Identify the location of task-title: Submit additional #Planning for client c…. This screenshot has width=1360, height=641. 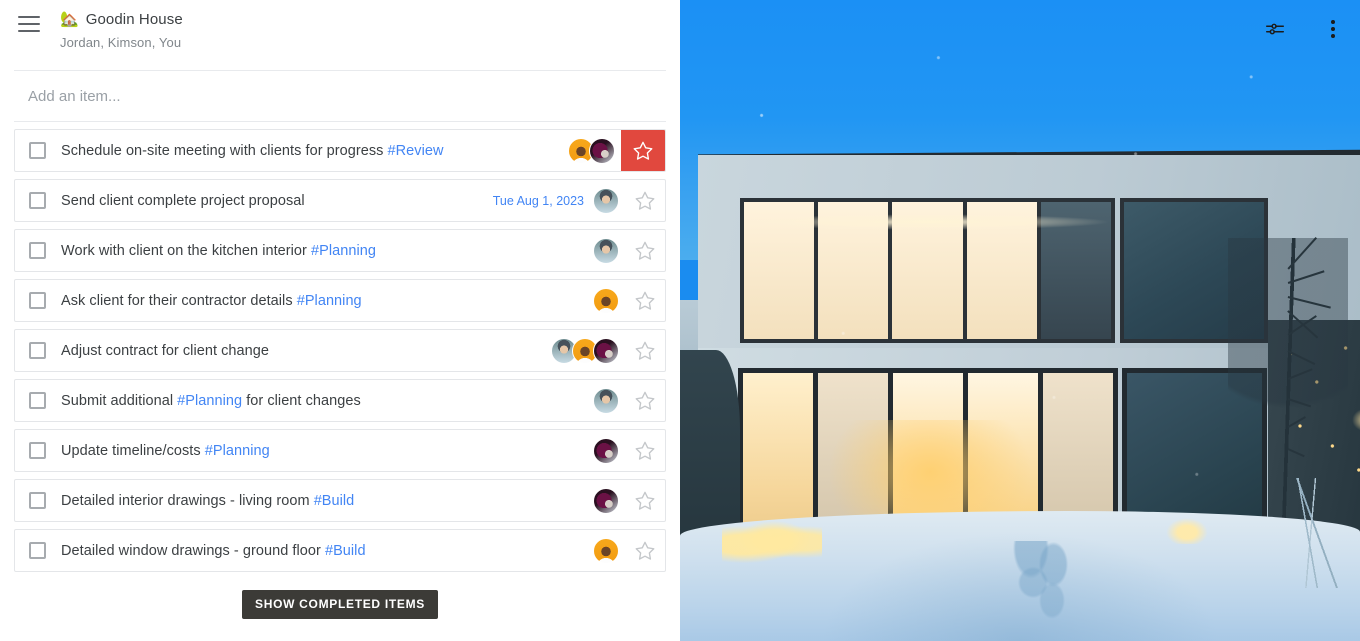
(327, 401).